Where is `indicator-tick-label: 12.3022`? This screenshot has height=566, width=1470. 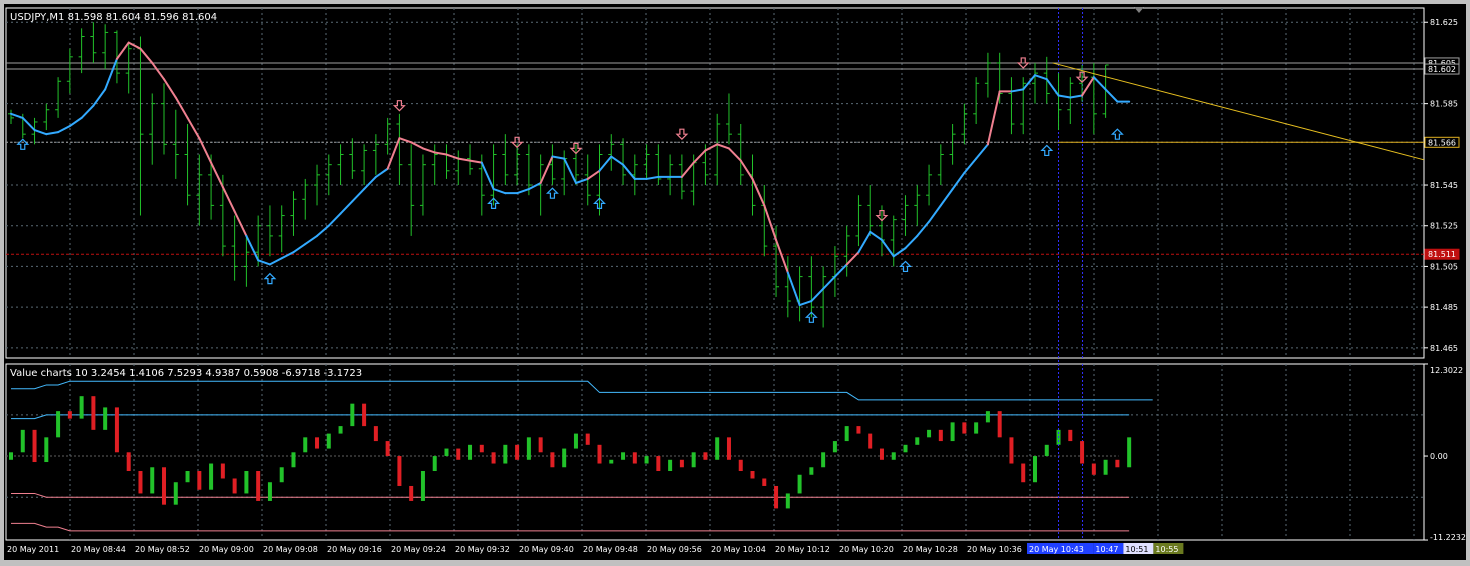 indicator-tick-label: 12.3022 is located at coordinates (1446, 370).